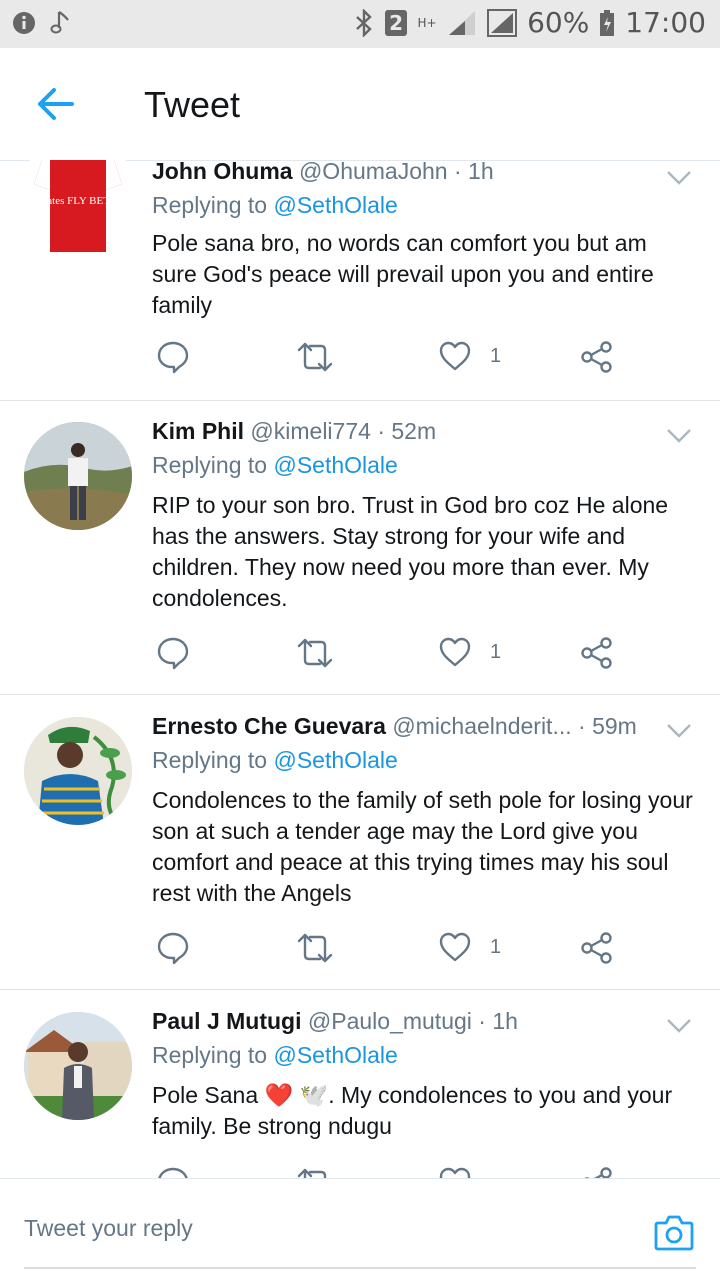  I want to click on clock: 17:00, so click(665, 22).